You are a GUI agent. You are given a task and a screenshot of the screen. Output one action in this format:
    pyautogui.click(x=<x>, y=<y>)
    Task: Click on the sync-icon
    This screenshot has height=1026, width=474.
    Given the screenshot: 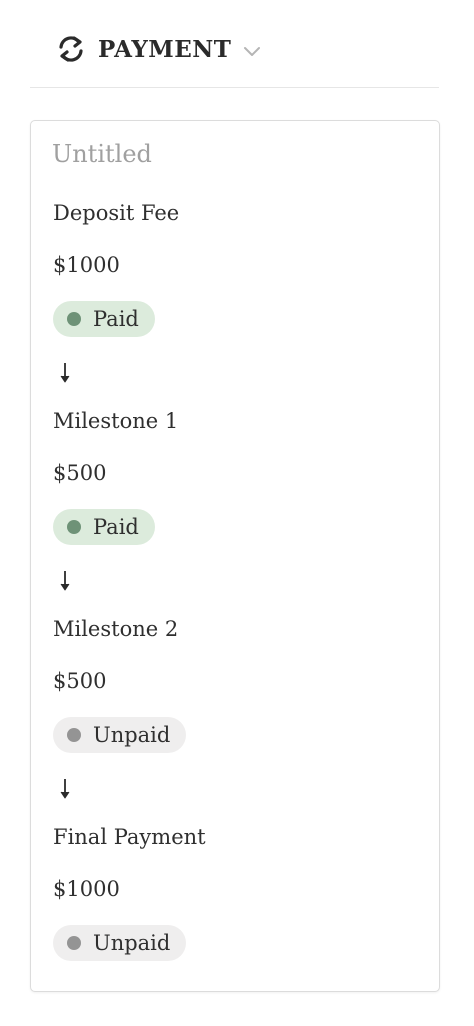 What is the action you would take?
    pyautogui.click(x=71, y=49)
    